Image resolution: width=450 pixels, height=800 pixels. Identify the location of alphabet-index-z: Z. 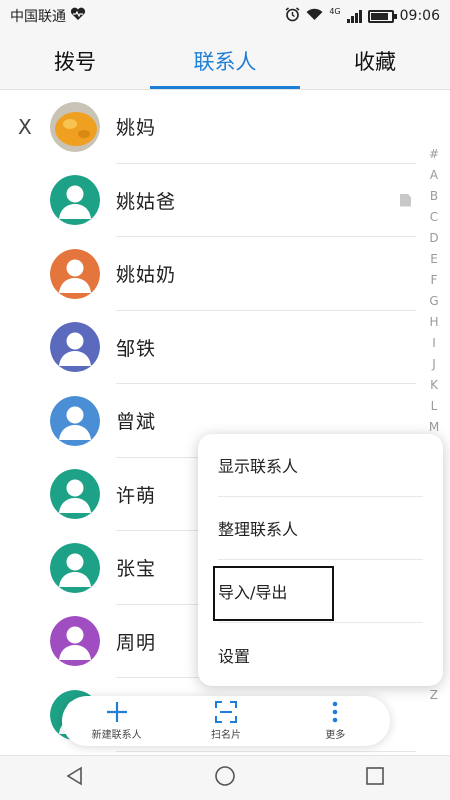
(434, 695).